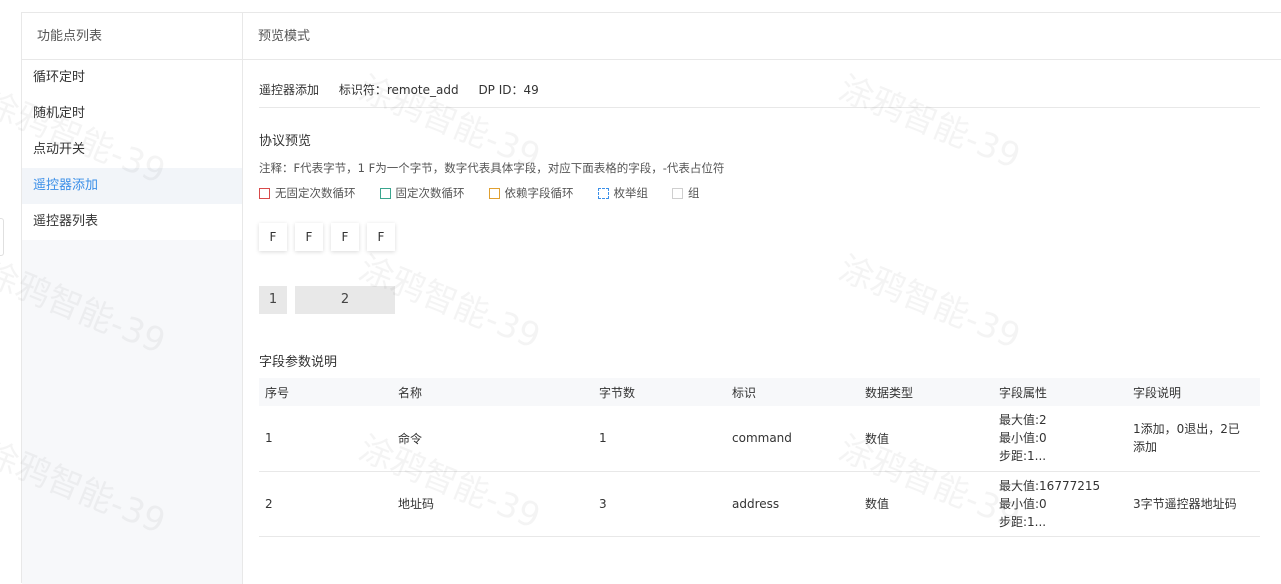 This screenshot has width=1281, height=584. Describe the element at coordinates (132, 222) in the screenshot. I see `sidebar-item-remote-list: 遥控器列表` at that location.